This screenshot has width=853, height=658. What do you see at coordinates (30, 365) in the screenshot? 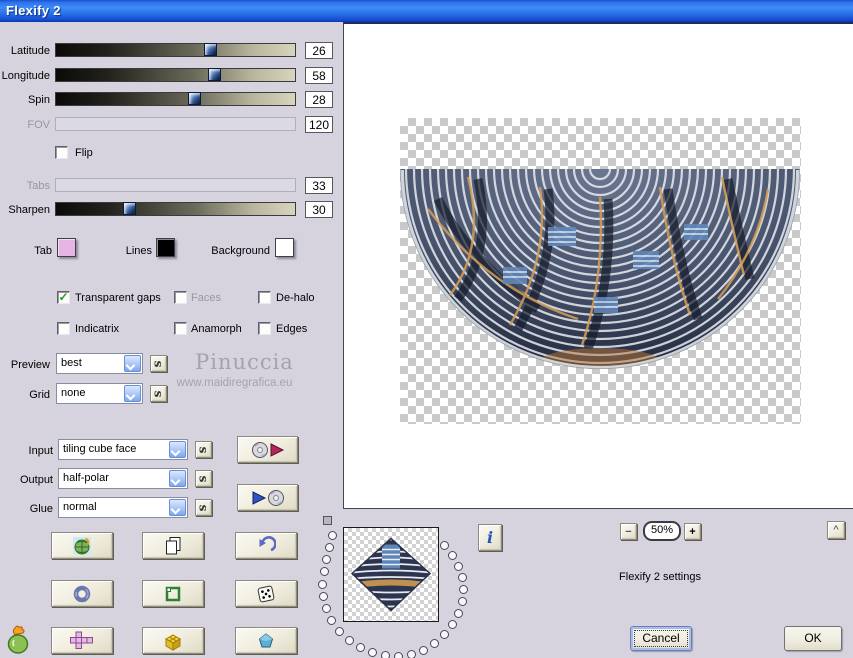
I see `preview-dropdown-label: Preview` at bounding box center [30, 365].